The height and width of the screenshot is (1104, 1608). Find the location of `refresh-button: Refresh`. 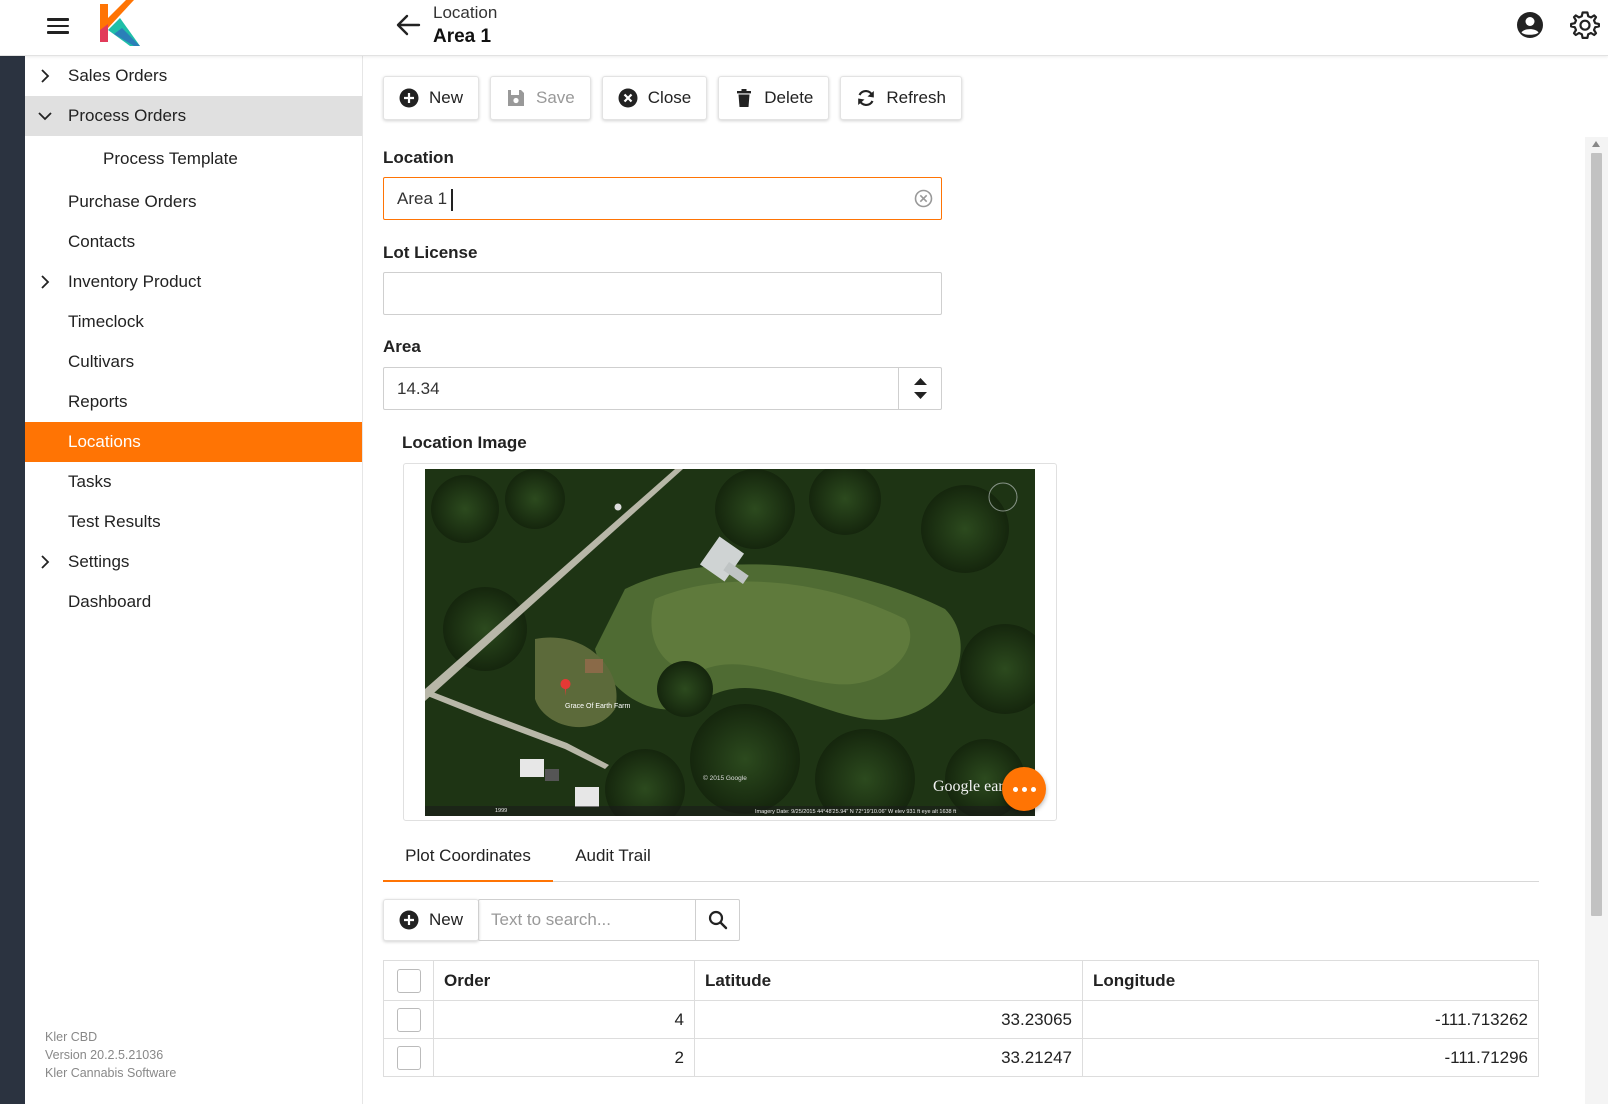

refresh-button: Refresh is located at coordinates (901, 98).